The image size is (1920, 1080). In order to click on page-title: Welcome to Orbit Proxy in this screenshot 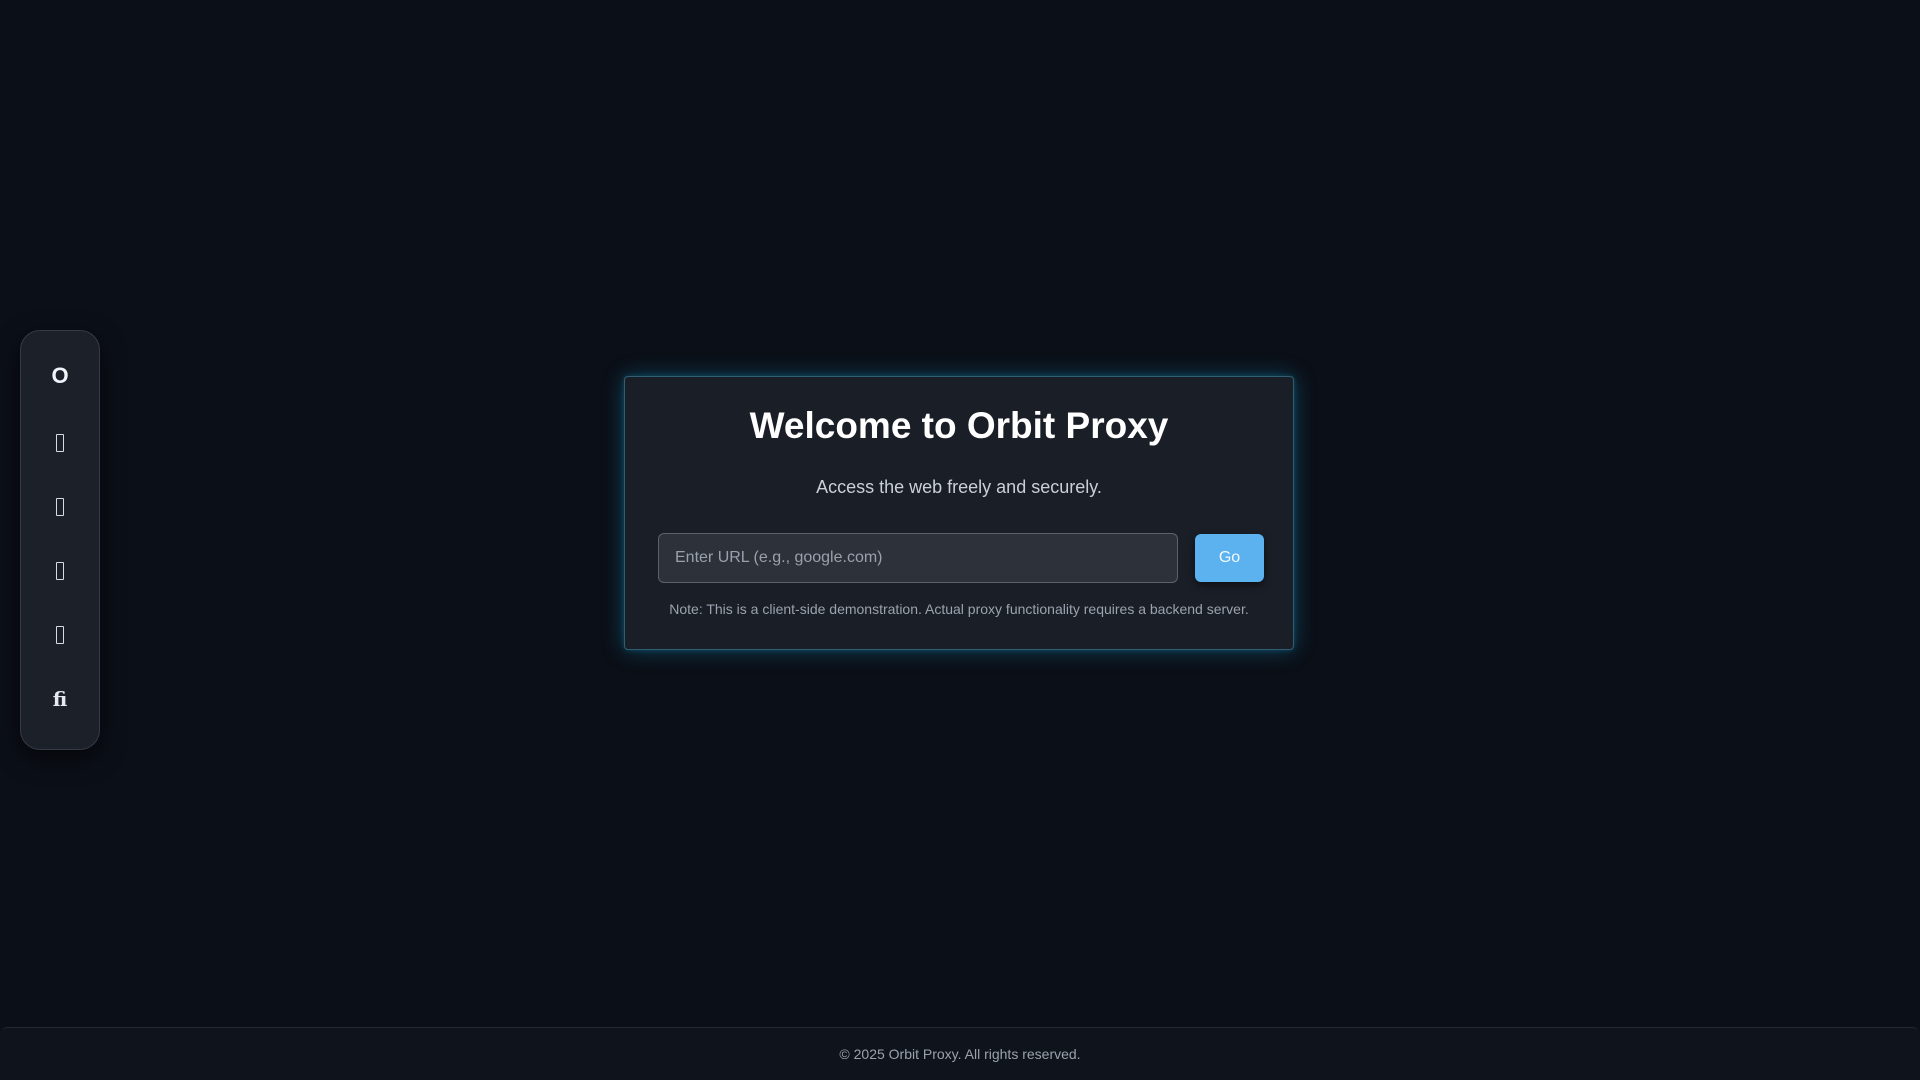, I will do `click(959, 425)`.